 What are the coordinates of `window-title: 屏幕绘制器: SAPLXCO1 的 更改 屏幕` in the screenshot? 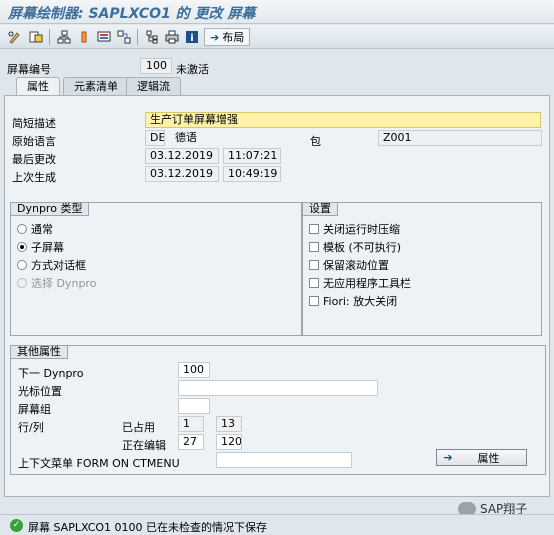 It's located at (132, 14).